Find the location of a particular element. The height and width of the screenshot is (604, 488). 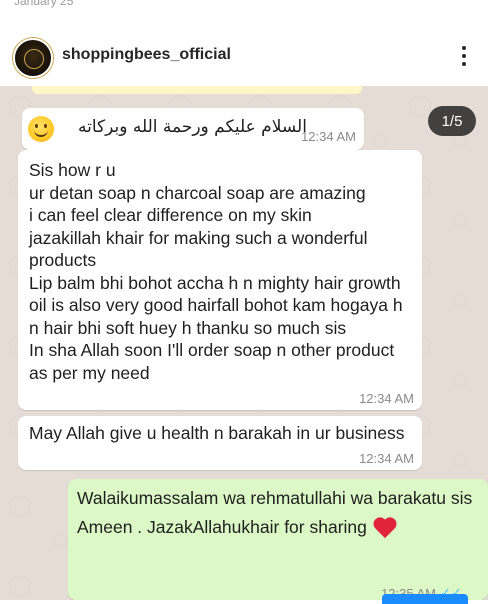

avatar is located at coordinates (33, 58).